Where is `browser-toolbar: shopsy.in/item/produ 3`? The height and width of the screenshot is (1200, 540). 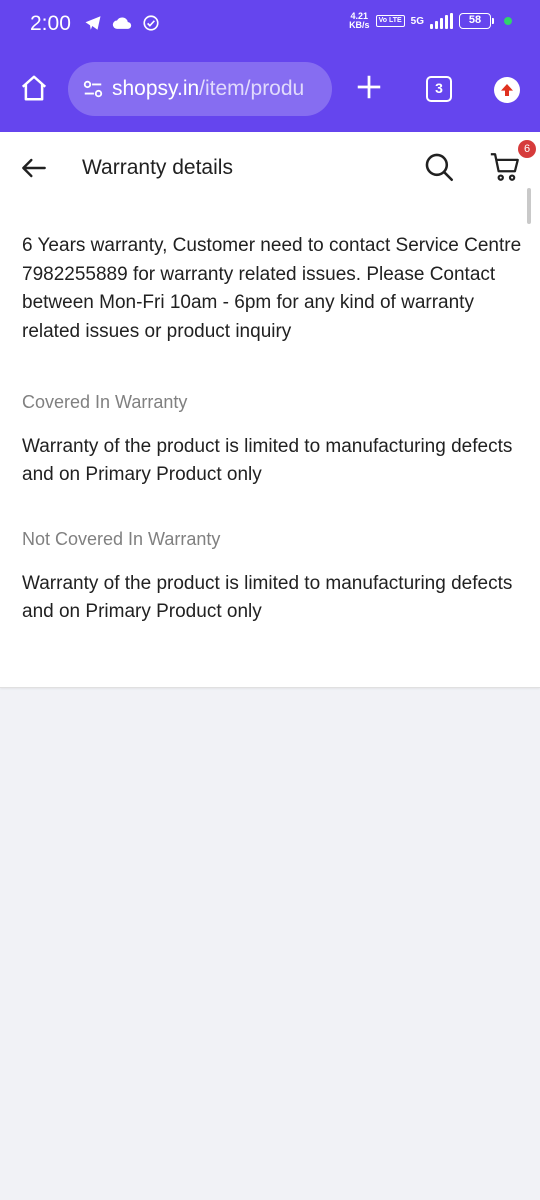 browser-toolbar: shopsy.in/item/produ 3 is located at coordinates (270, 91).